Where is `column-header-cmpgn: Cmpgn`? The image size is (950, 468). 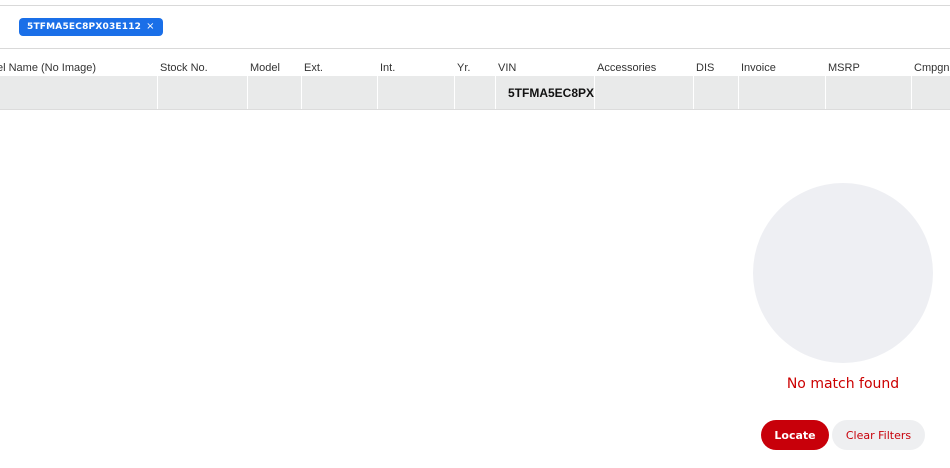
column-header-cmpgn: Cmpgn is located at coordinates (931, 68).